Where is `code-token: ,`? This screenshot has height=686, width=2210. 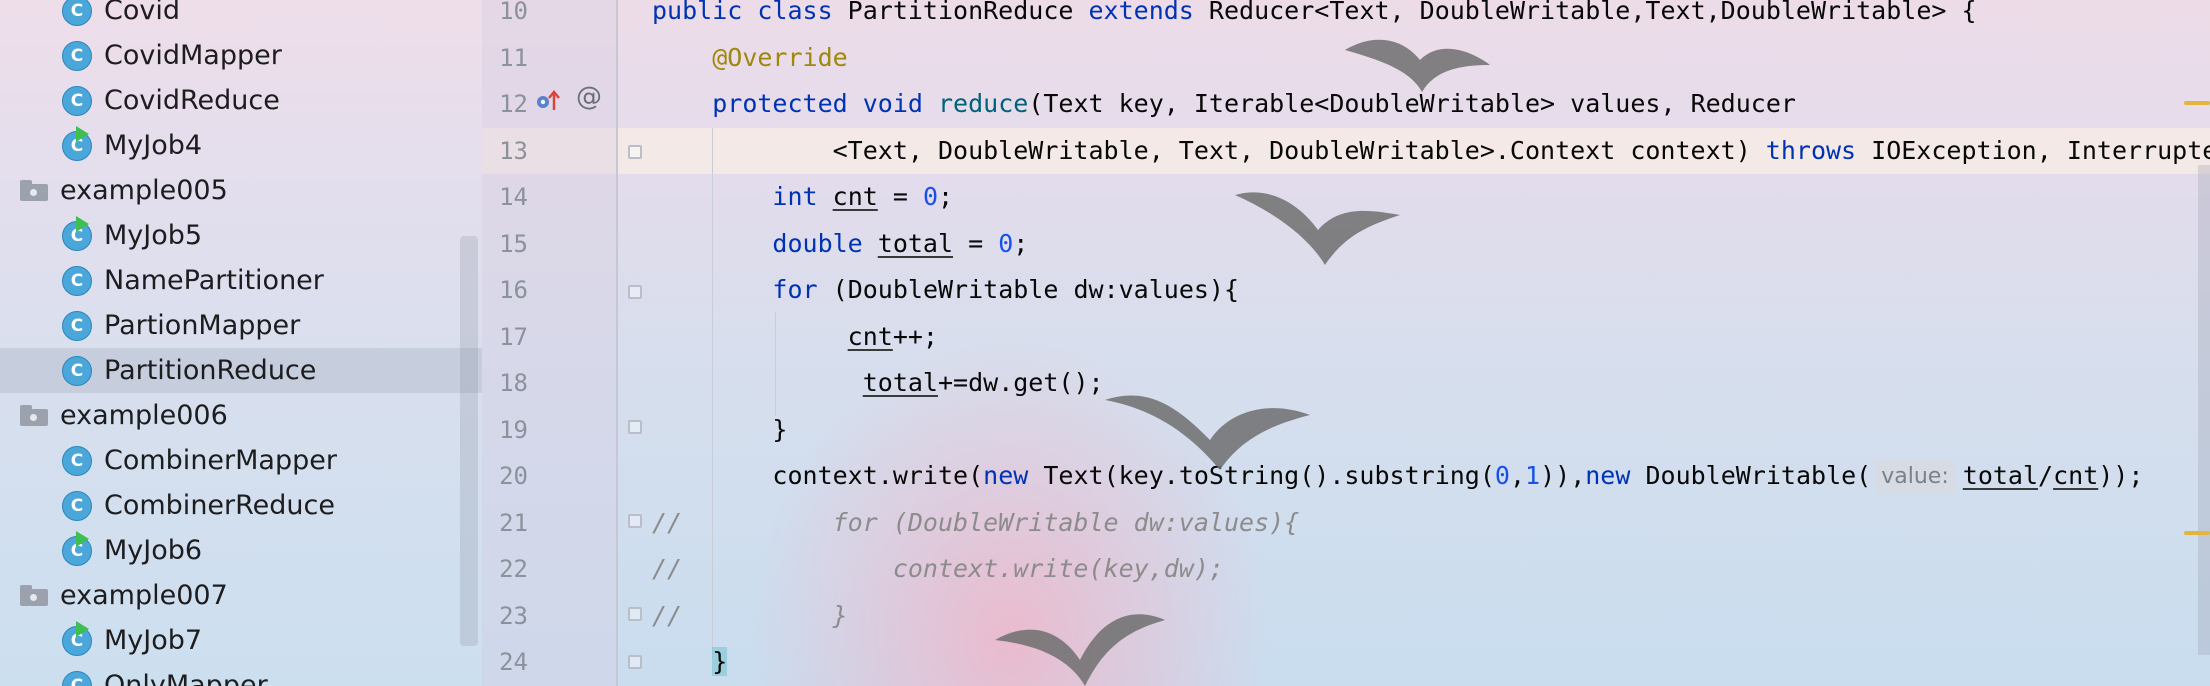
code-token: , is located at coordinates (1517, 475).